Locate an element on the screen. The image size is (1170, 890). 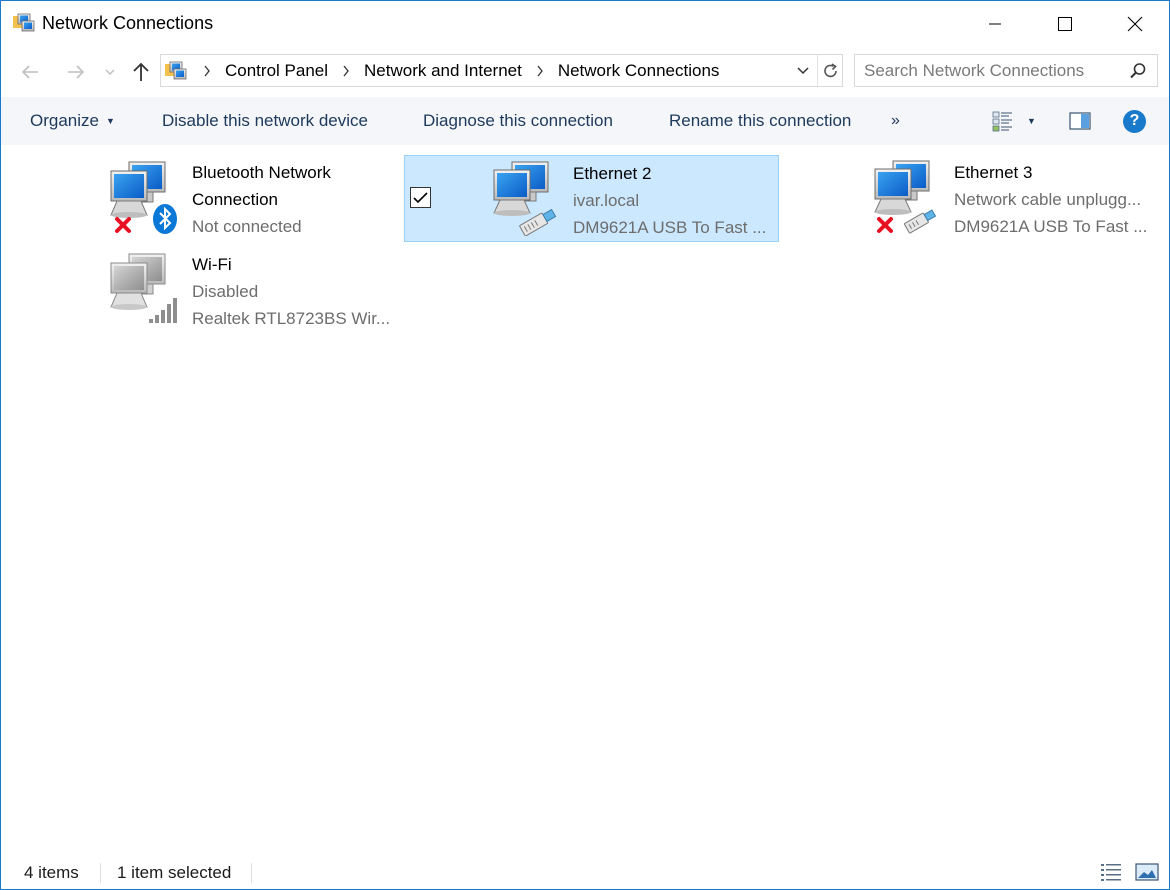
recent-locations-button is located at coordinates (110, 72).